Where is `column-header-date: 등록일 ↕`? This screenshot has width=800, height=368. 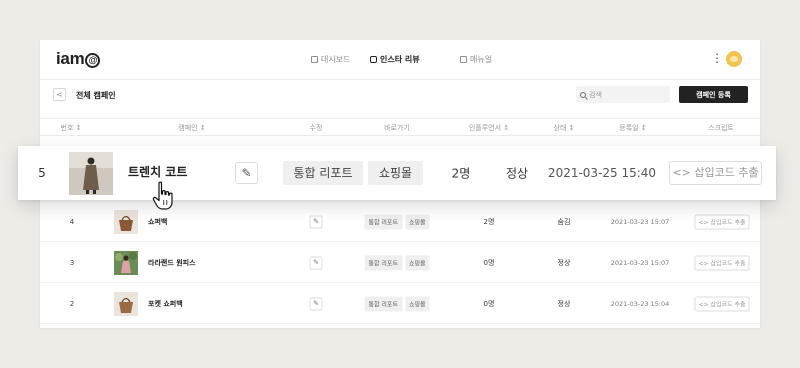
column-header-date: 등록일 ↕ is located at coordinates (632, 128).